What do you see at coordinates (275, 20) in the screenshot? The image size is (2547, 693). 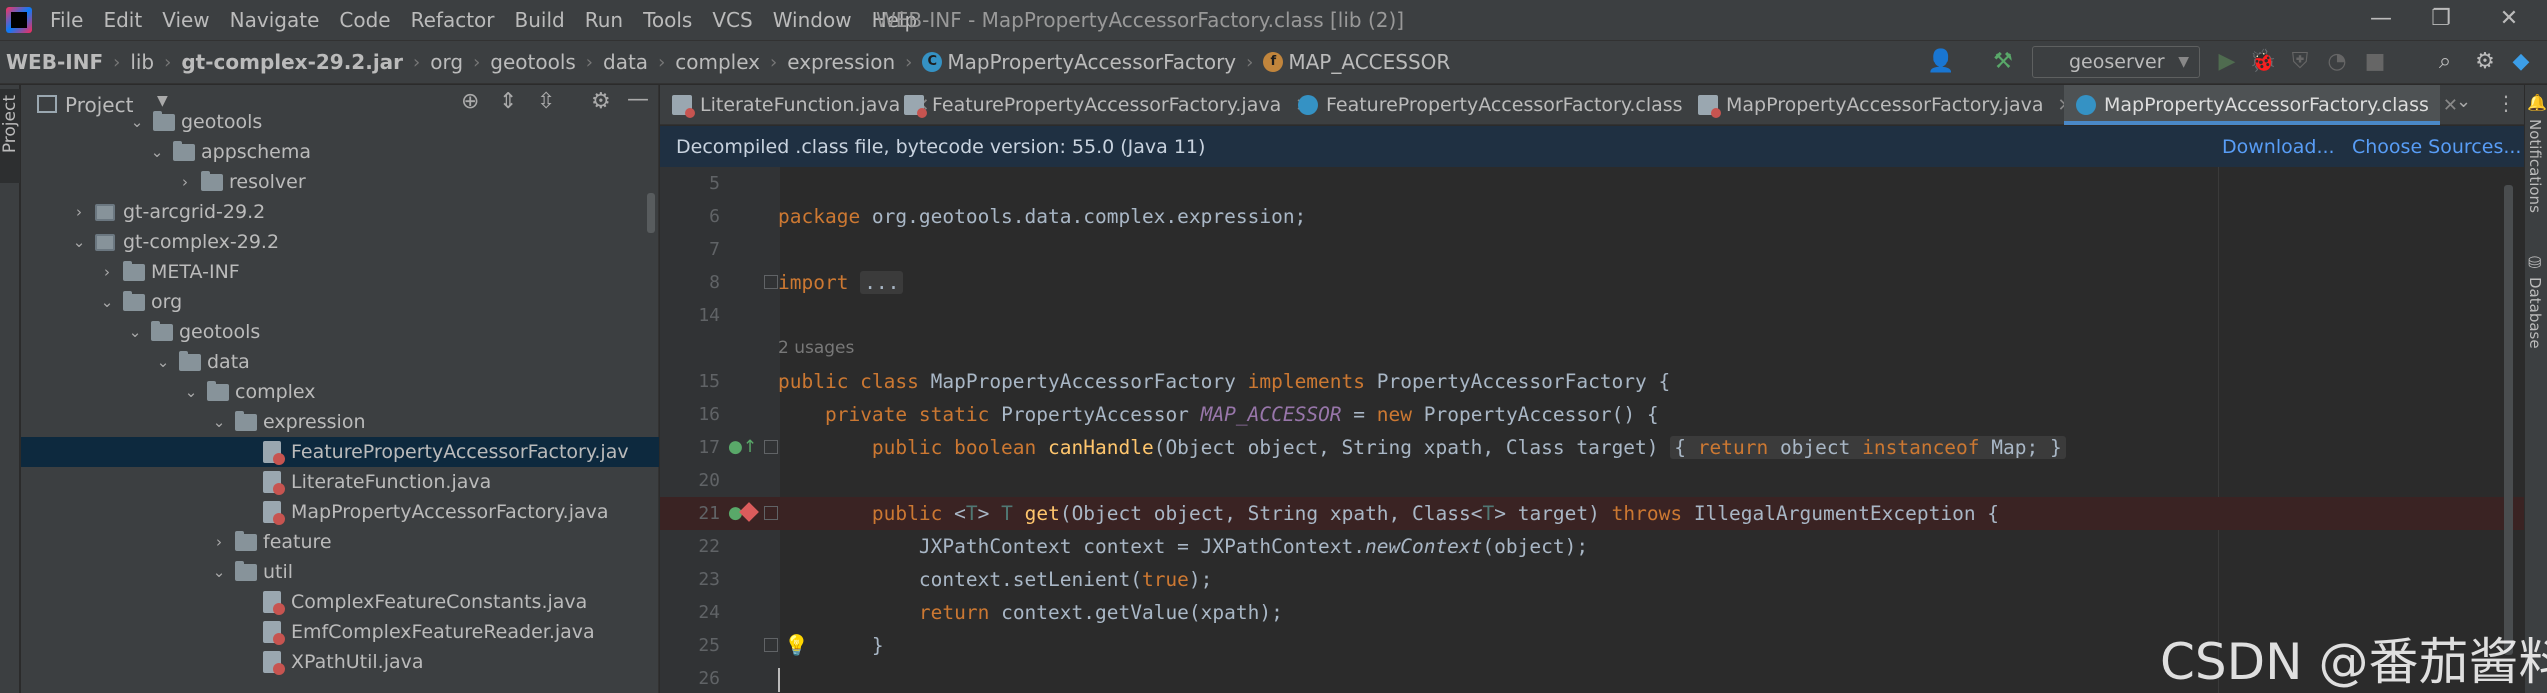 I see `menu-navigate: Navigate` at bounding box center [275, 20].